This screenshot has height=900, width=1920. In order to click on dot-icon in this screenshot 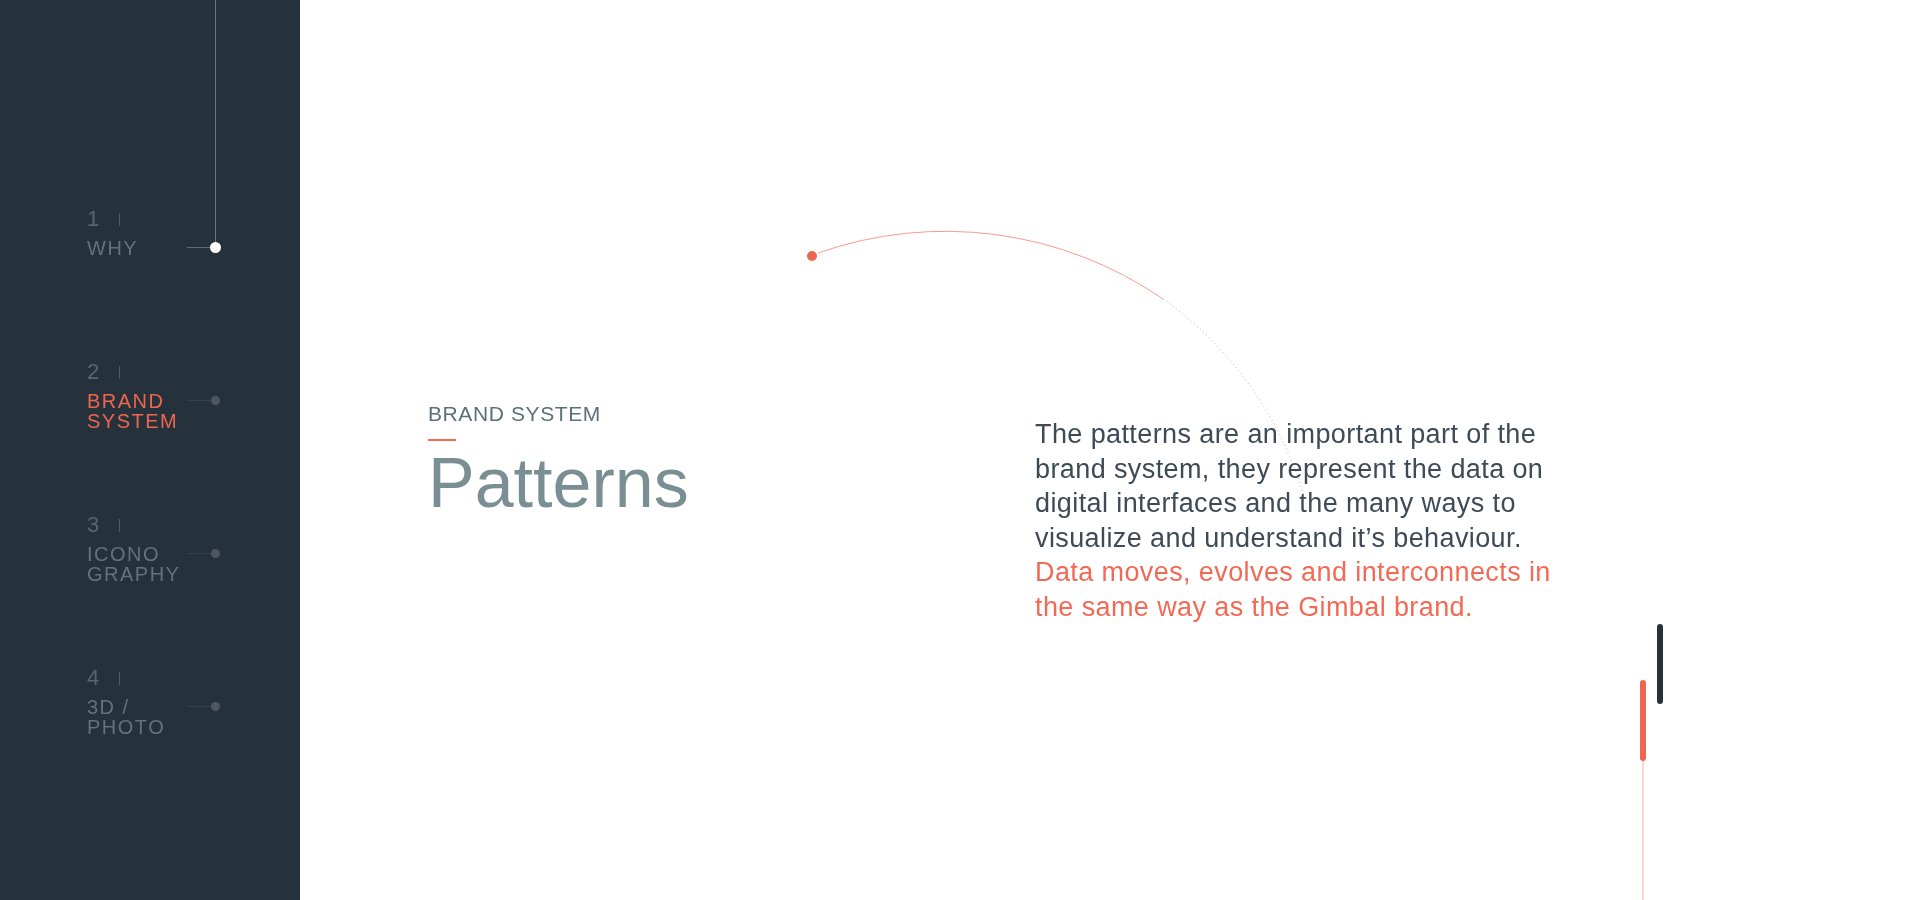, I will do `click(812, 256)`.